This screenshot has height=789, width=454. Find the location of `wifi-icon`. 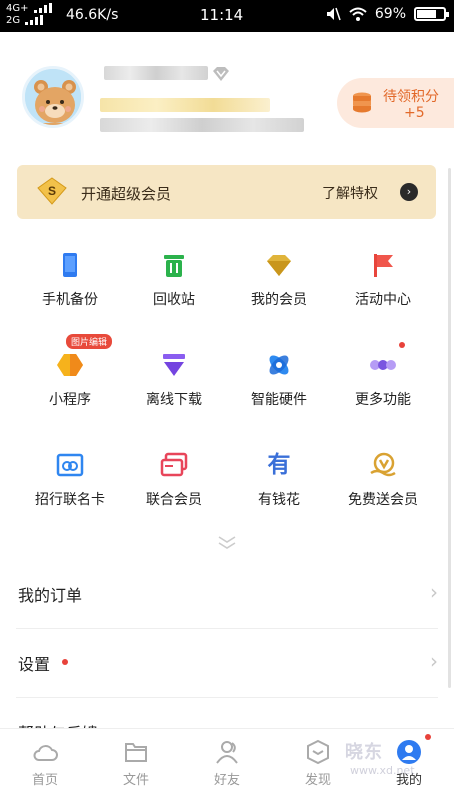

wifi-icon is located at coordinates (358, 14).